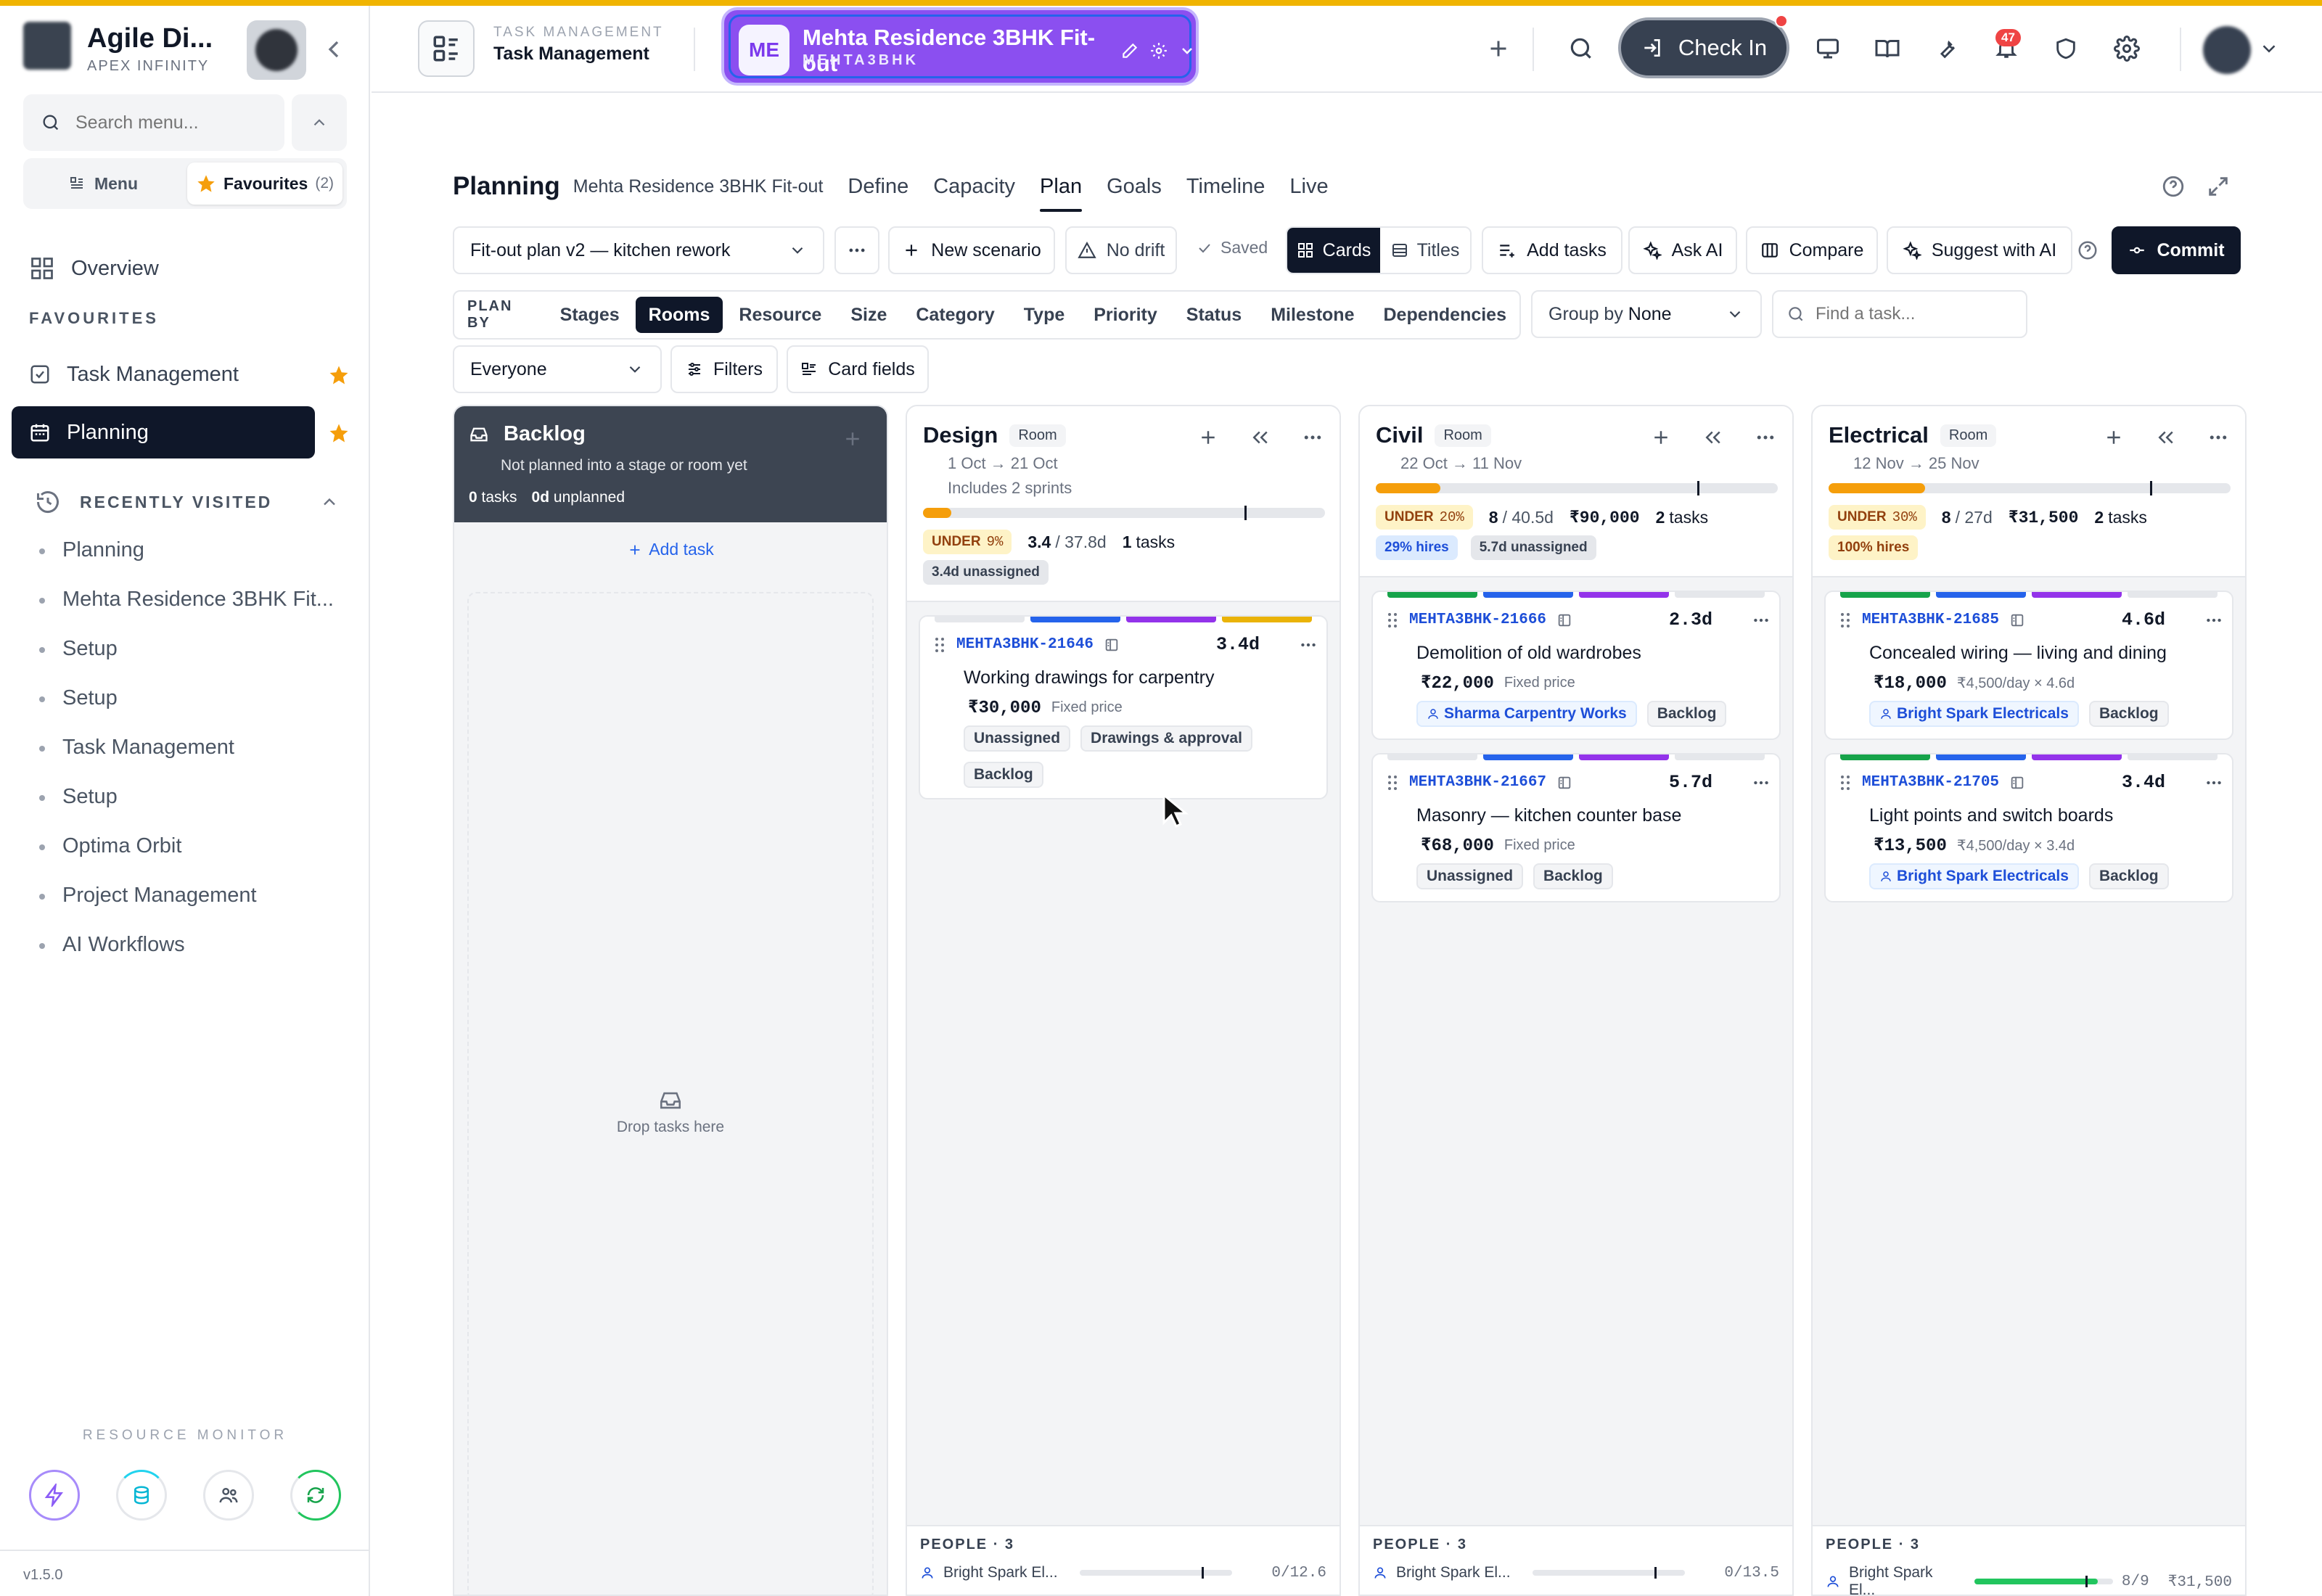  I want to click on database-monitor-icon, so click(141, 1495).